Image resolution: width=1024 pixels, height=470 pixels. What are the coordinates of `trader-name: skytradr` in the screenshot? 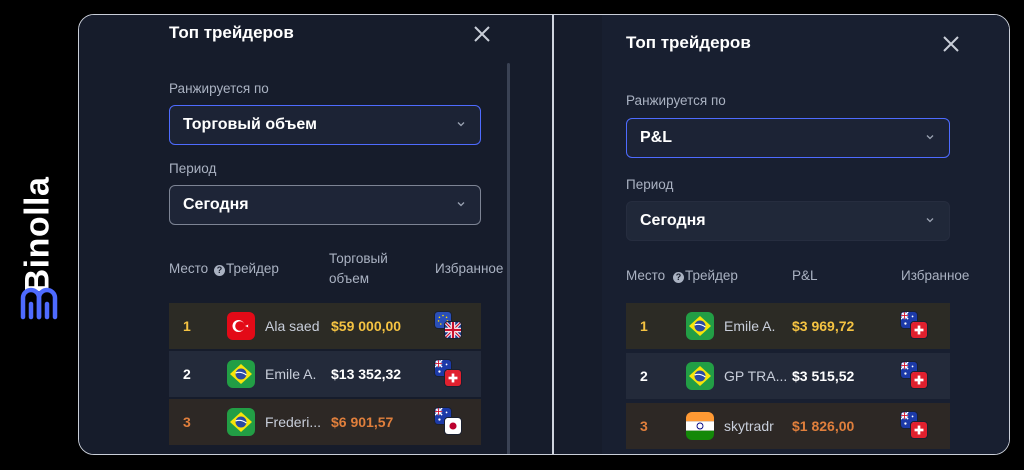 It's located at (749, 426).